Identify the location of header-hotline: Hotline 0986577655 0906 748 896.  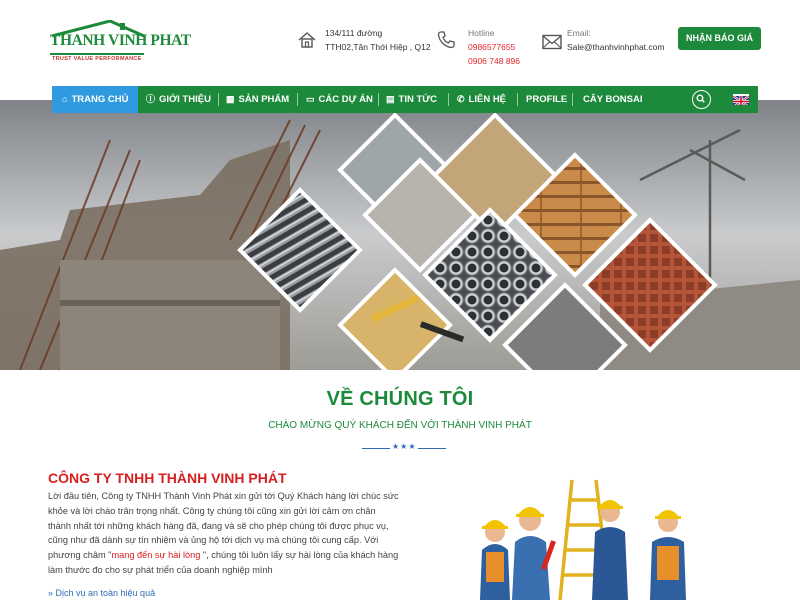
(494, 47).